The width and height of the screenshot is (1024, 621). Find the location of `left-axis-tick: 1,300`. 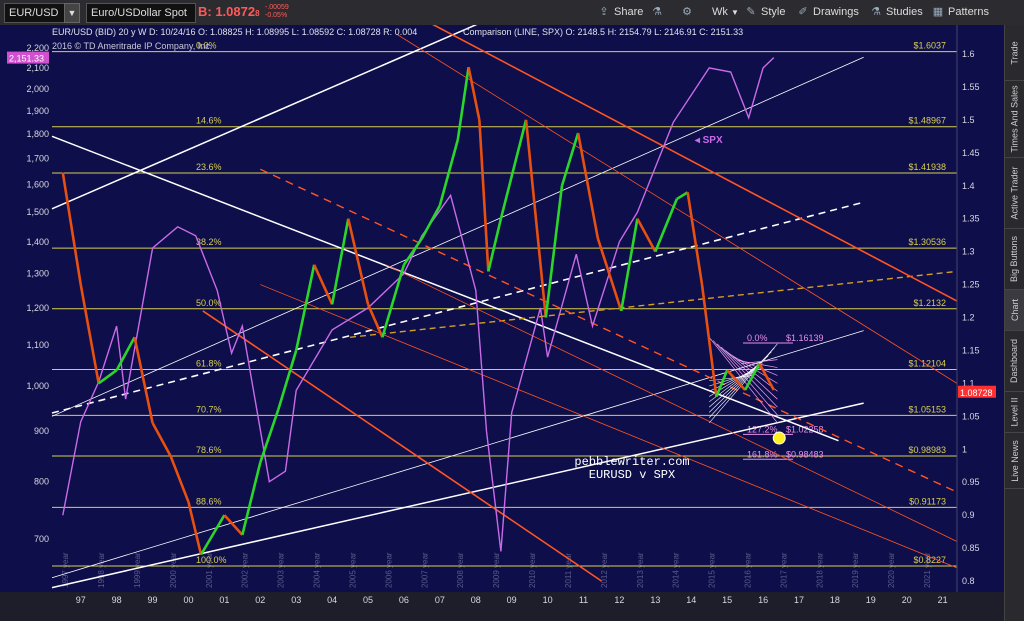

left-axis-tick: 1,300 is located at coordinates (37, 274).